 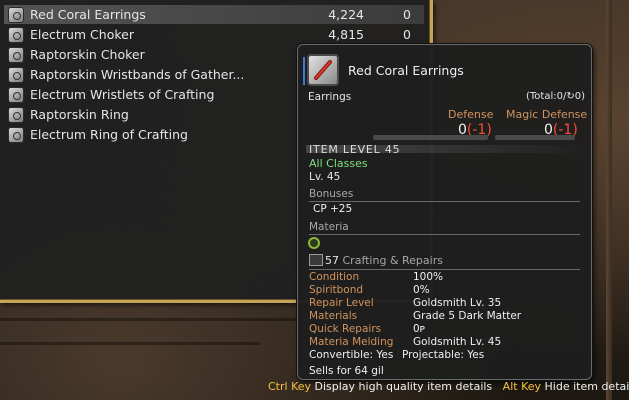 I want to click on total-prefix: (Total:, so click(x=541, y=96).